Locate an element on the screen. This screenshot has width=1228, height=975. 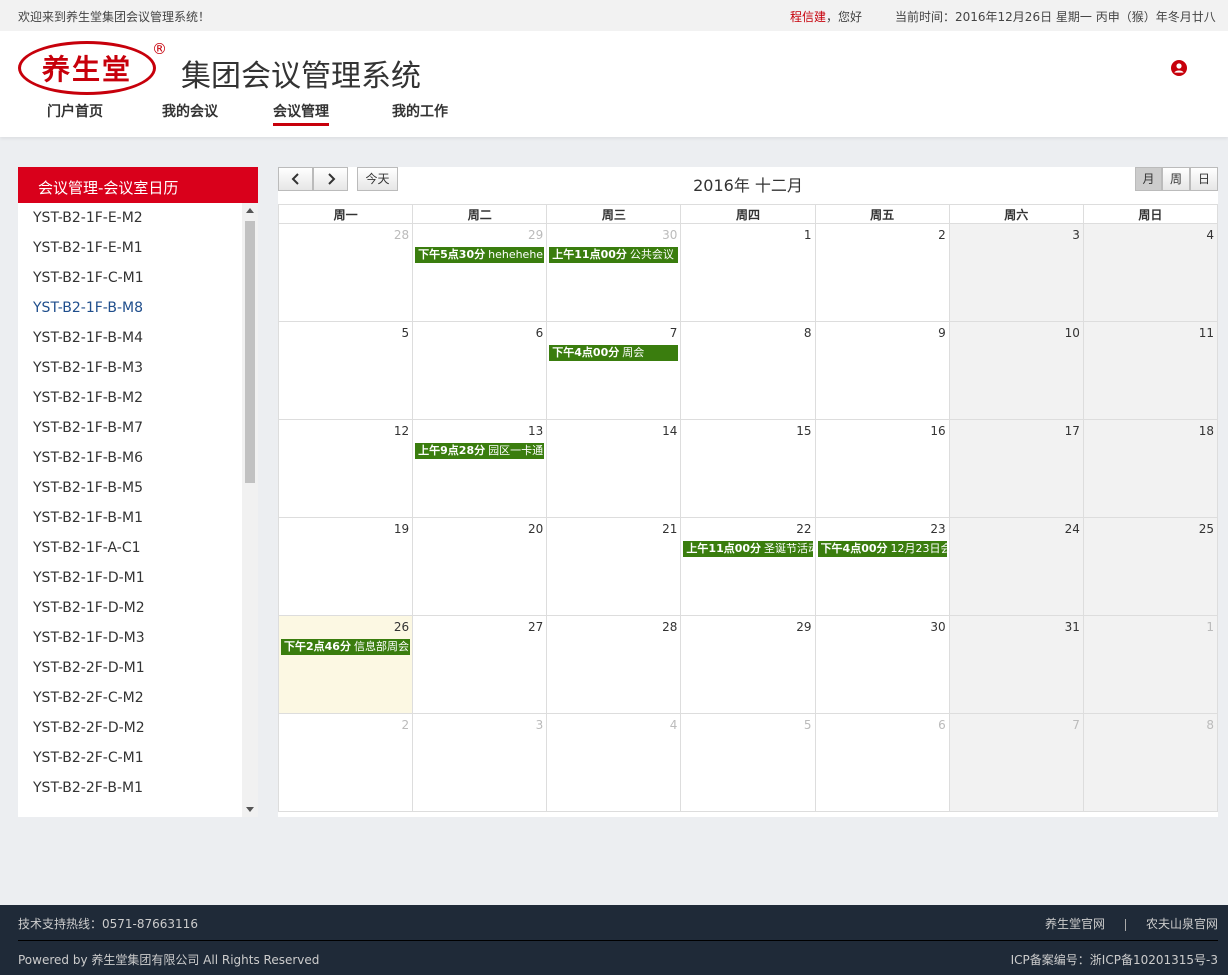
day-cell: 15 is located at coordinates (748, 468).